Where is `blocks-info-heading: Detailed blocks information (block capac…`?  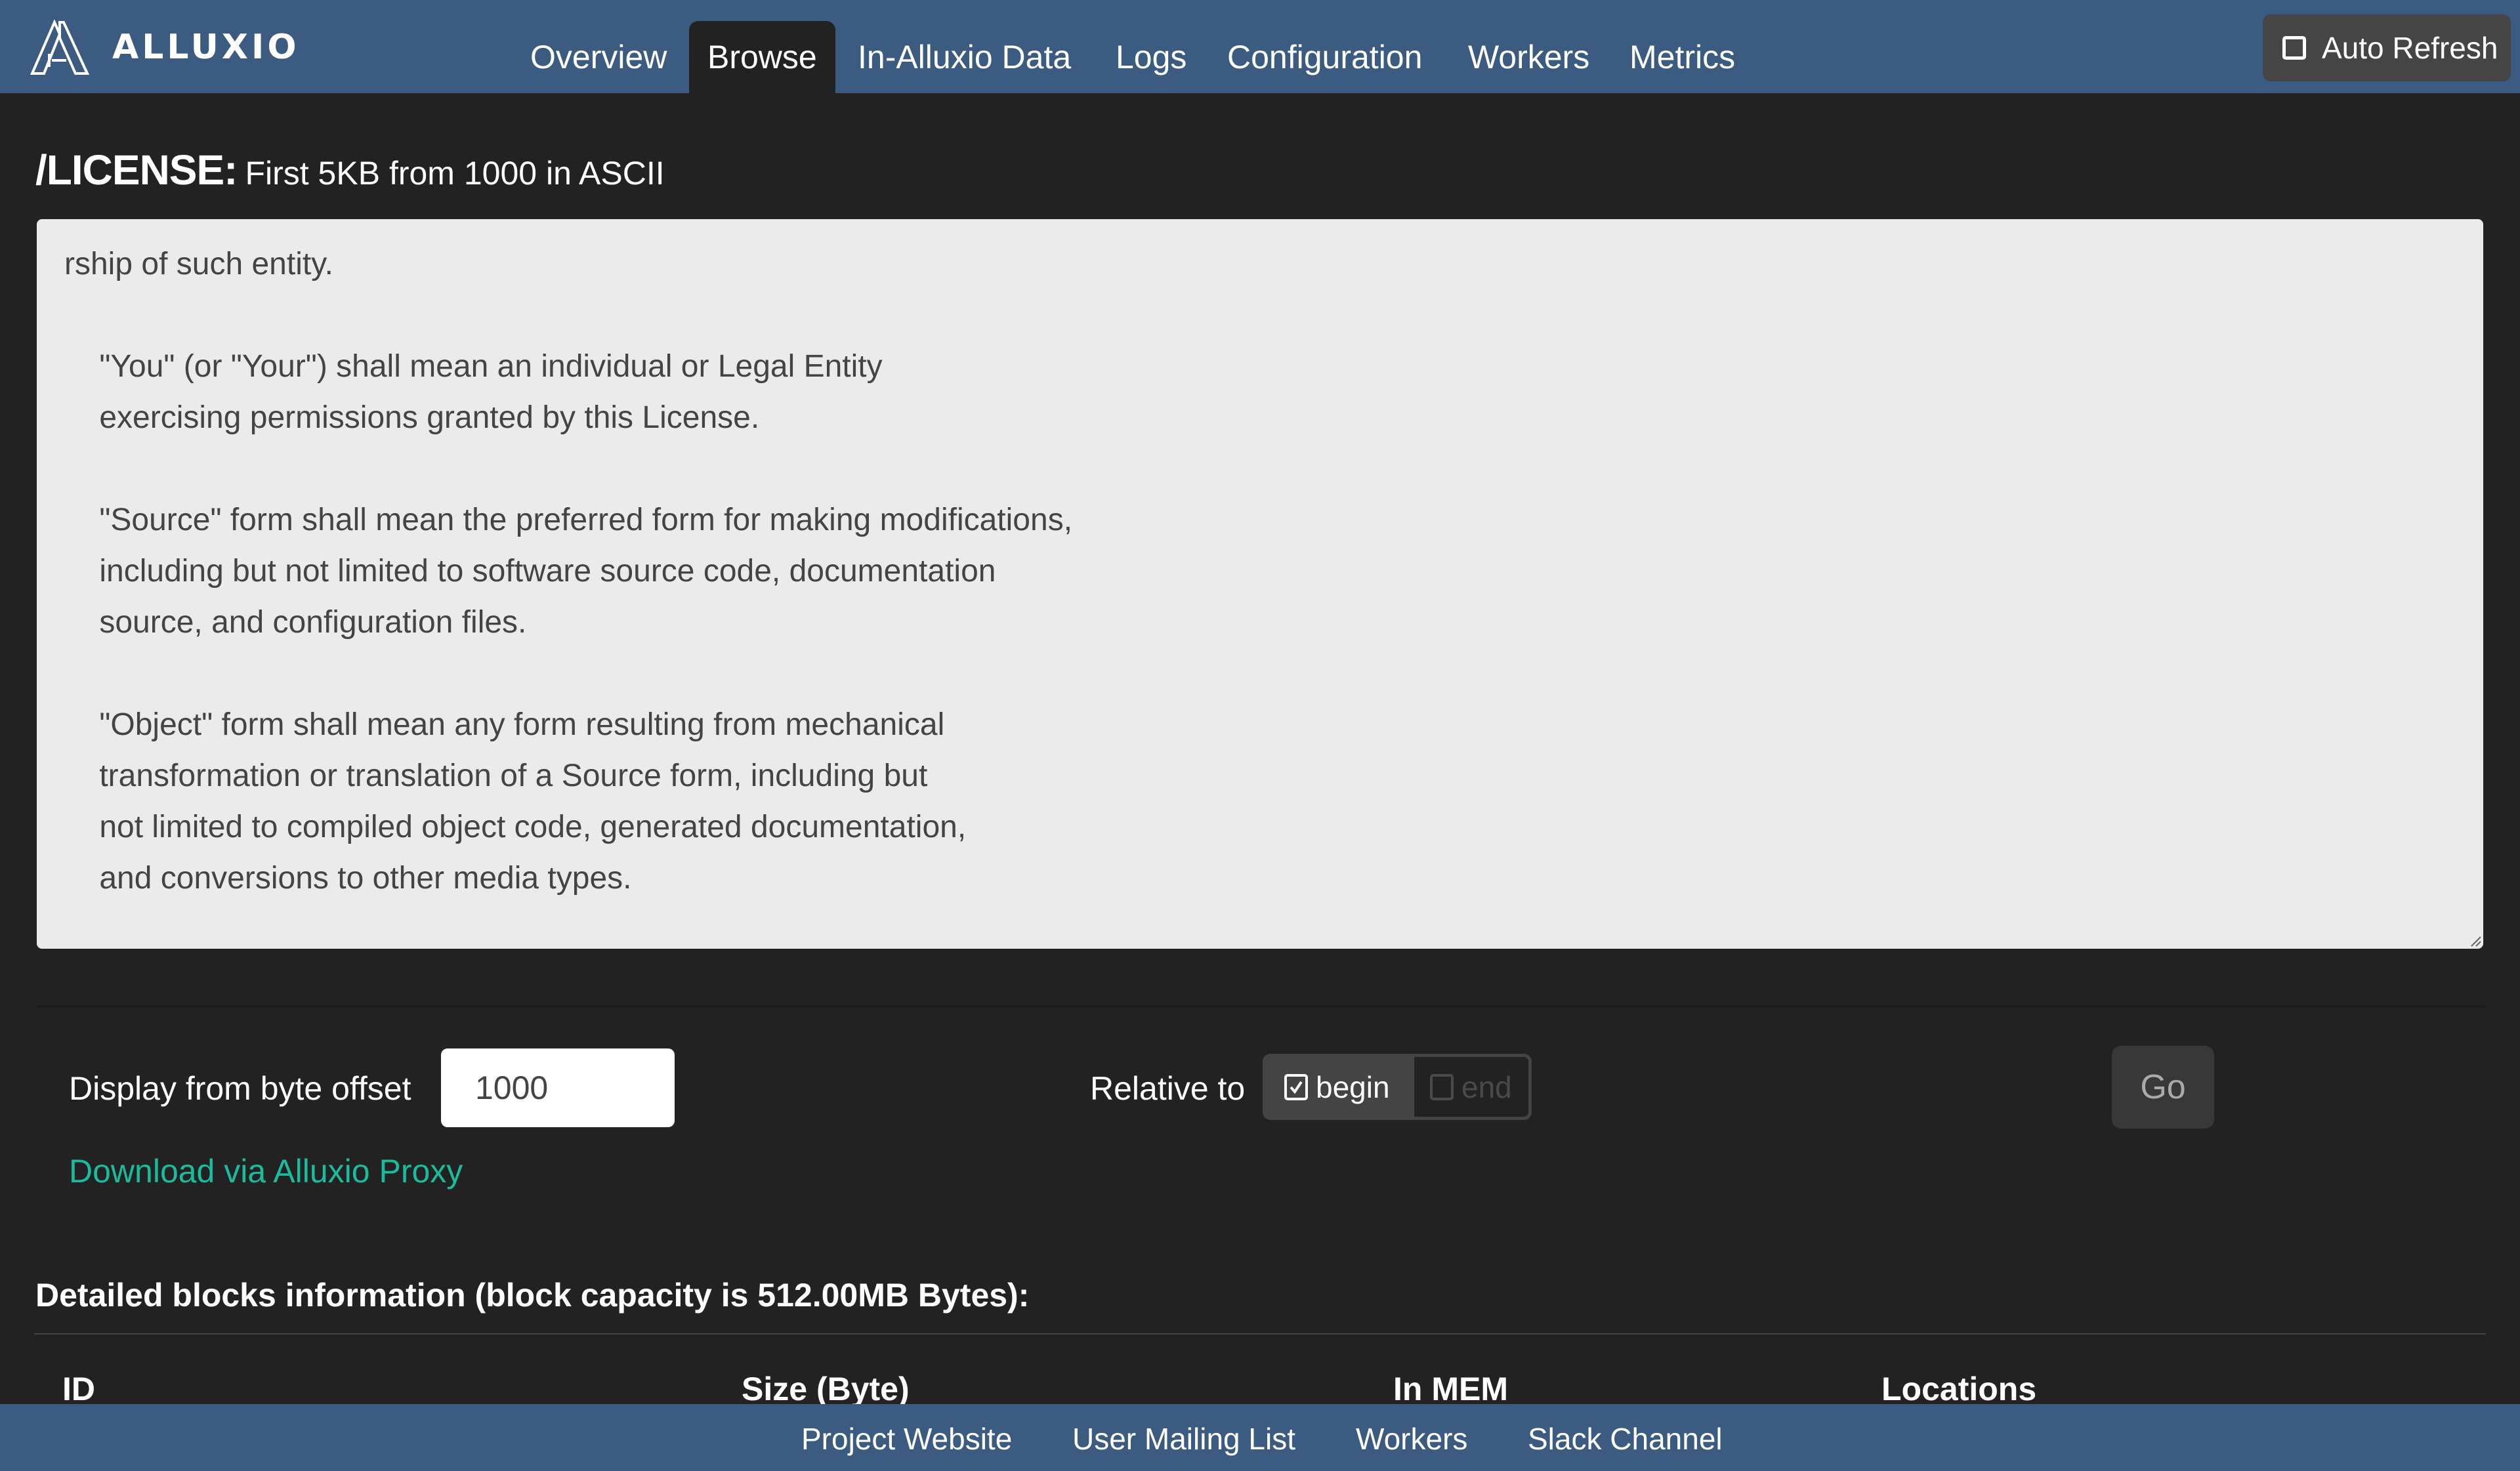
blocks-info-heading: Detailed blocks information (block capac… is located at coordinates (532, 1295).